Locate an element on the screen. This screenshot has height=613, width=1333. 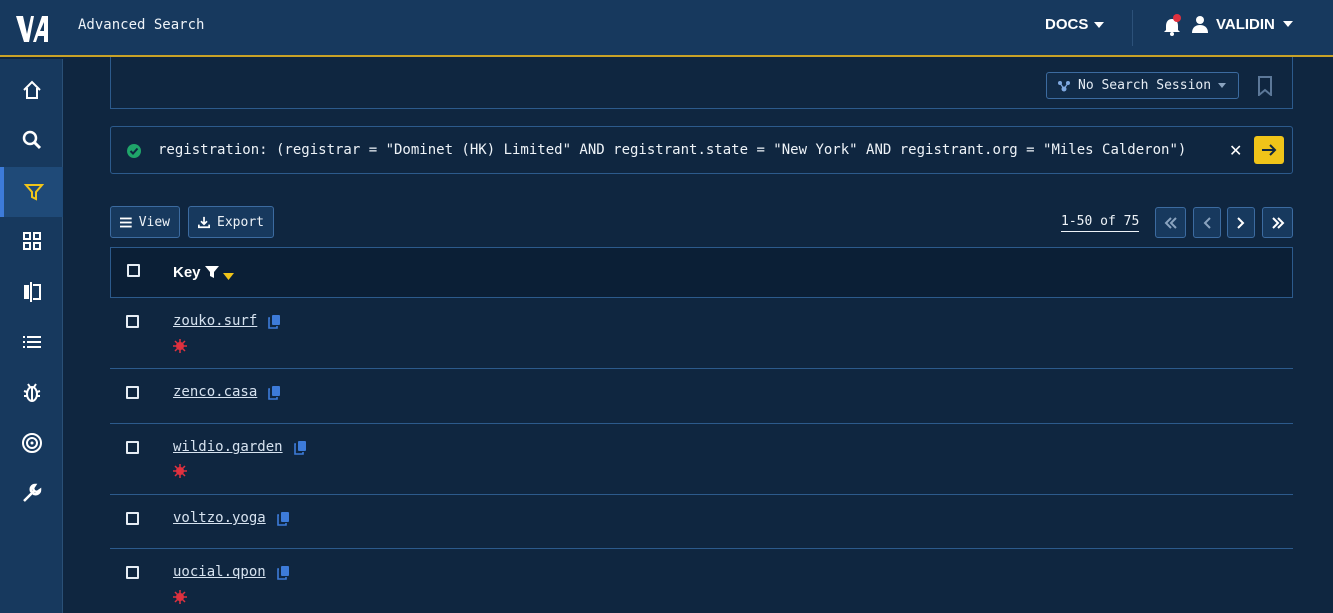
sidebar is located at coordinates (31, 336).